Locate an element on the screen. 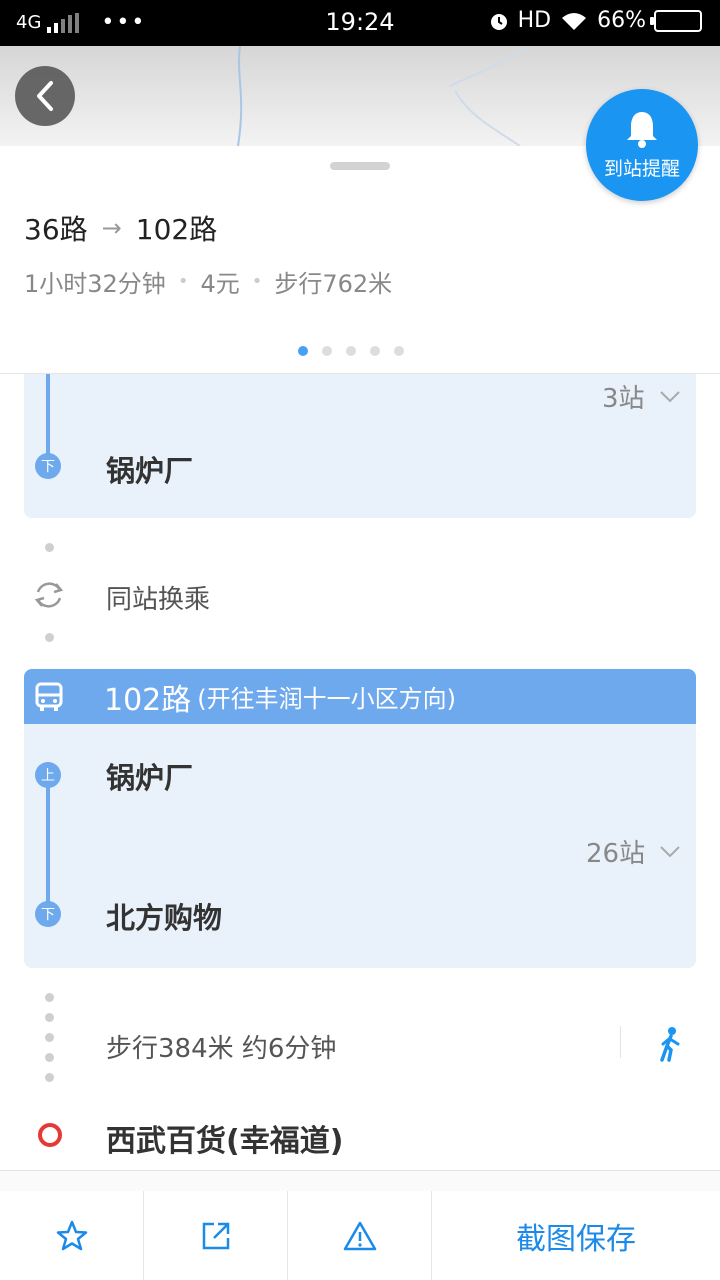 Image resolution: width=720 pixels, height=1280 pixels. arrow-right-icon: → is located at coordinates (111, 228).